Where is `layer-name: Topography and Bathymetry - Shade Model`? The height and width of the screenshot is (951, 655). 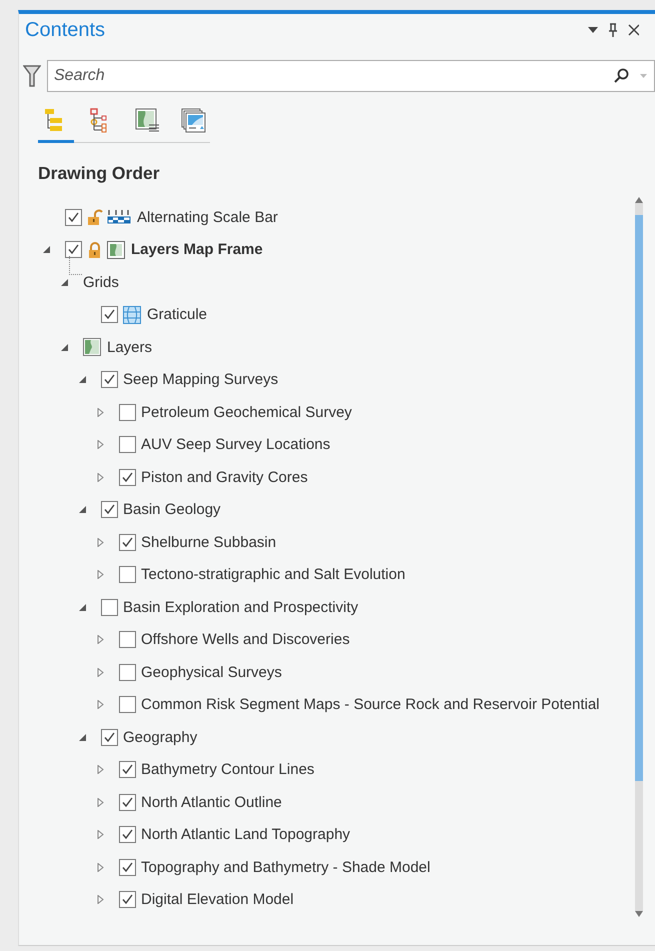
layer-name: Topography and Bathymetry - Shade Model is located at coordinates (285, 867).